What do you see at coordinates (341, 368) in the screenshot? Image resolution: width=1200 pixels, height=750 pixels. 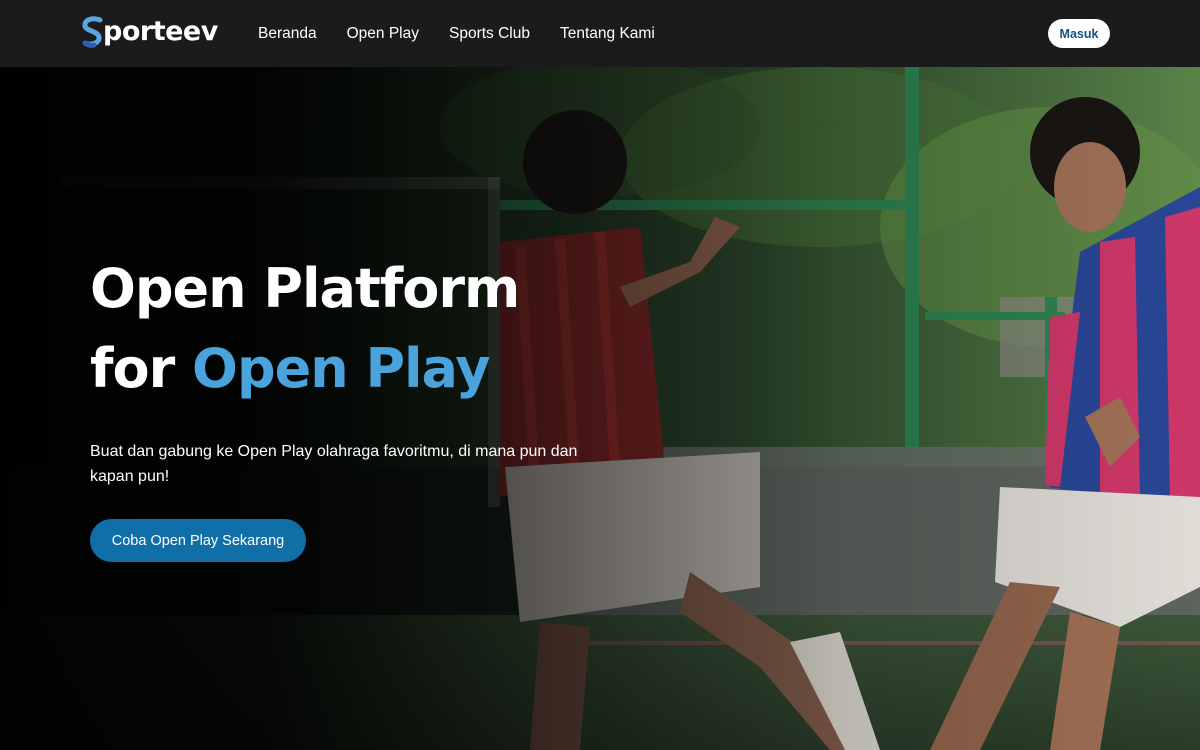 I see `hero-title-accent: Open Play` at bounding box center [341, 368].